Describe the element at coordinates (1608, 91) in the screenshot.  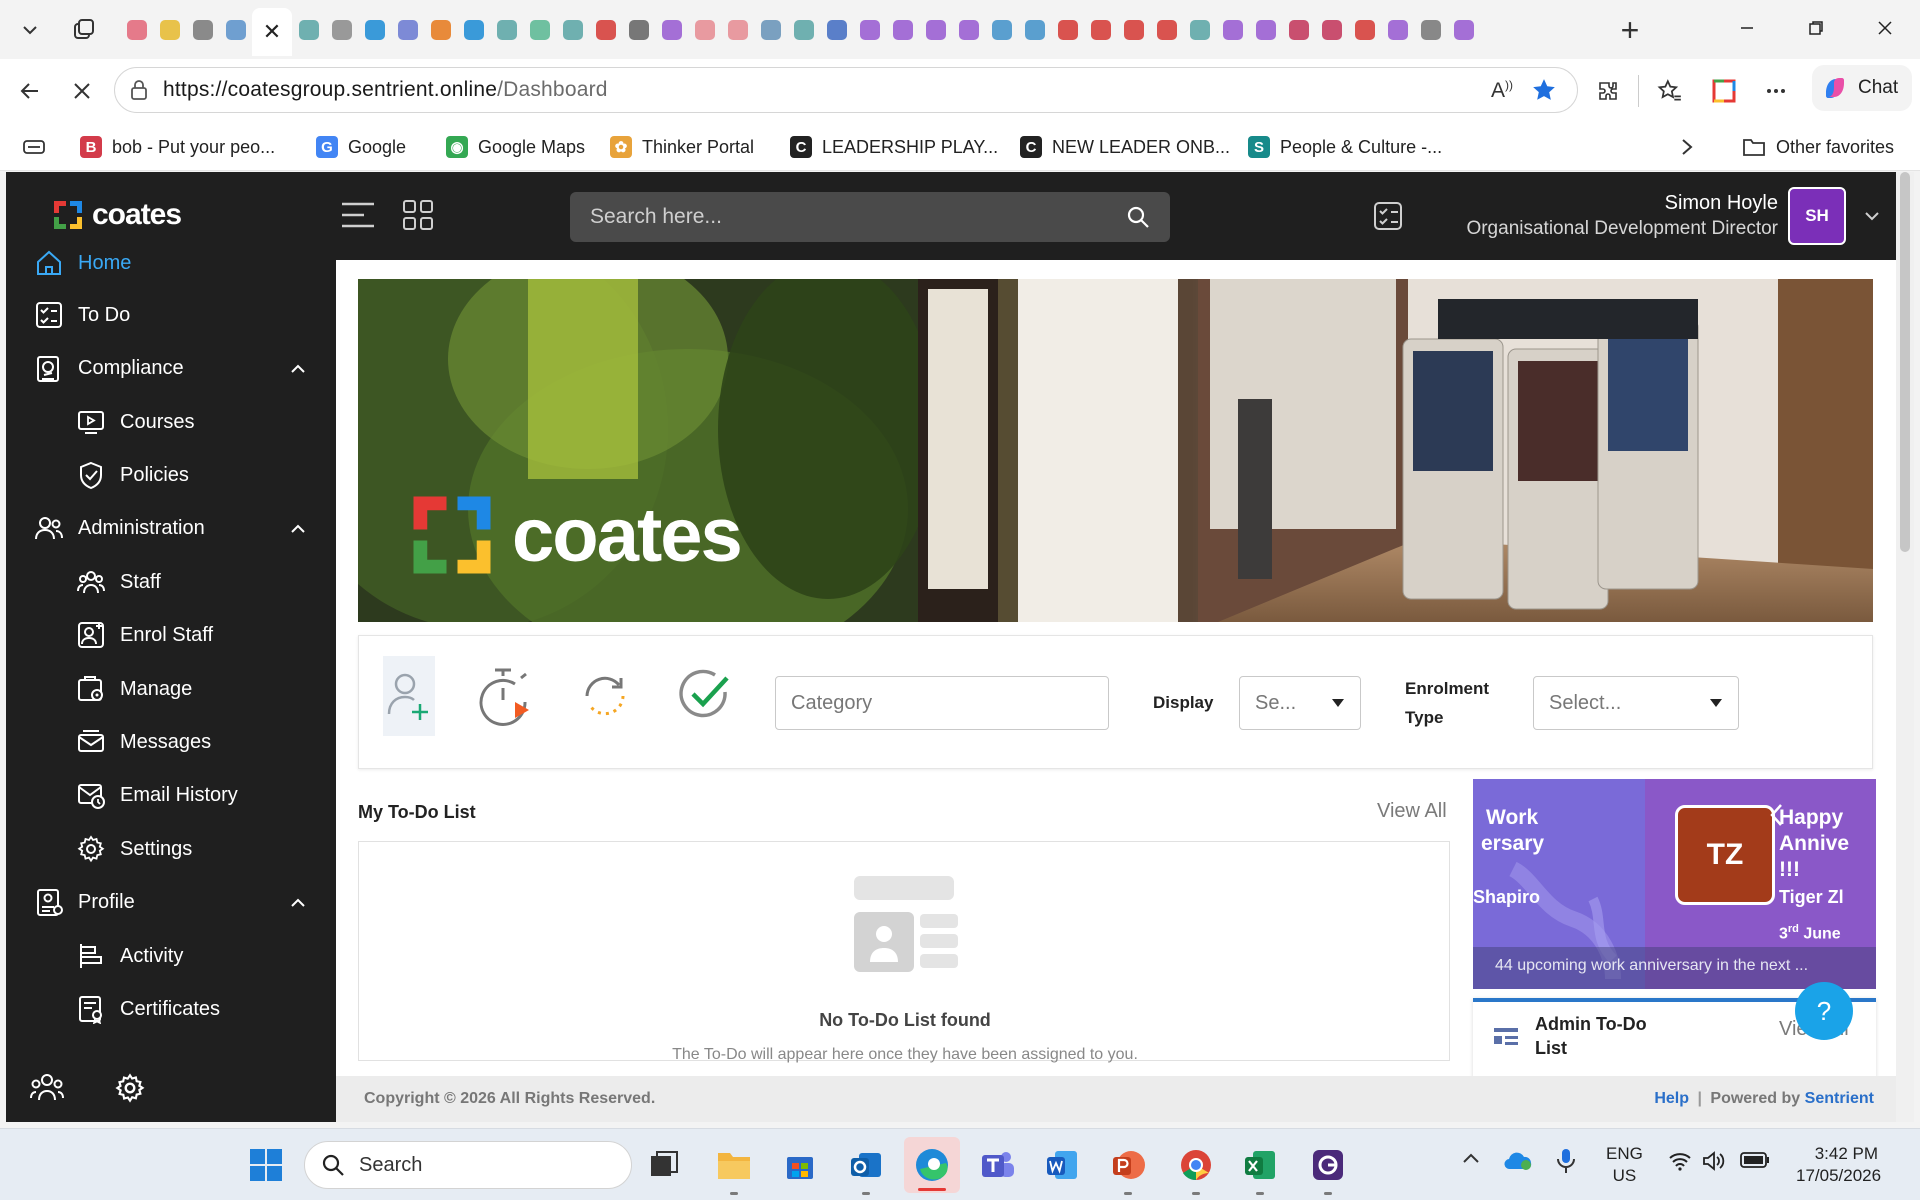
I see `extensions-icon` at that location.